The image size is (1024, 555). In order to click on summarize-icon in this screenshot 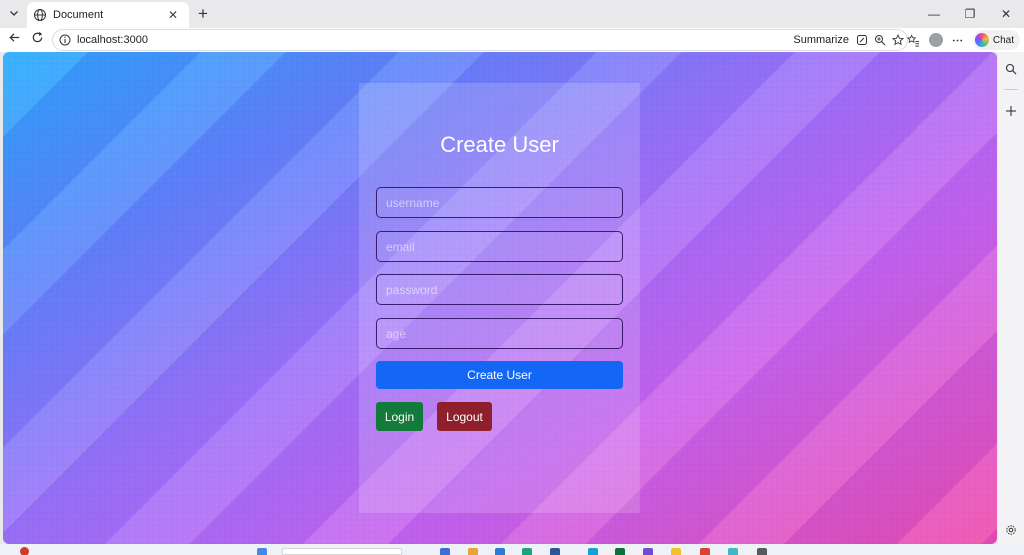, I will do `click(862, 40)`.